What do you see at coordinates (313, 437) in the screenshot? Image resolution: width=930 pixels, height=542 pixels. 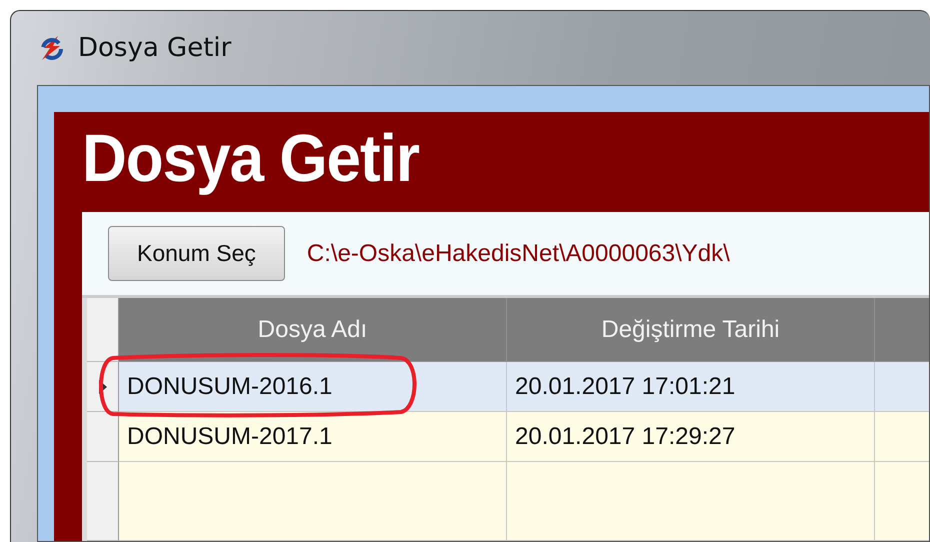 I see `table-cell: DONUSUM-2017.1` at bounding box center [313, 437].